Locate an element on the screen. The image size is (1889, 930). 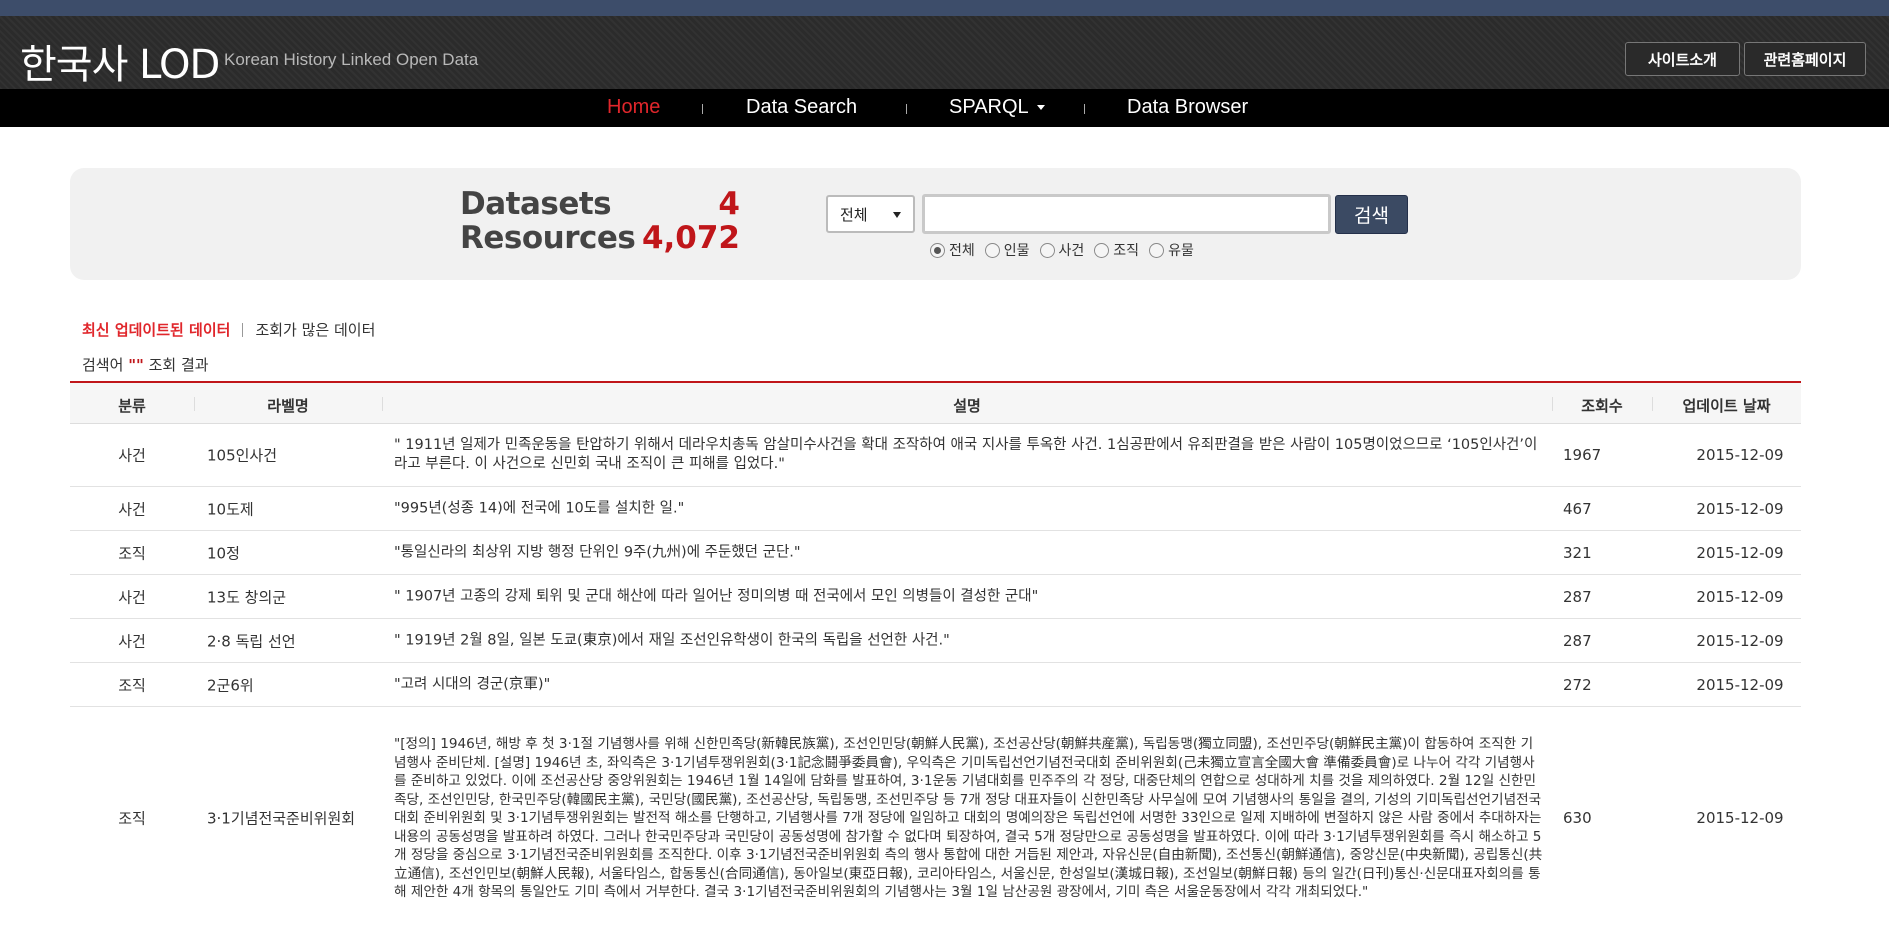
tab-latest-updated: 최신 업데이트된 데이터 is located at coordinates (156, 329).